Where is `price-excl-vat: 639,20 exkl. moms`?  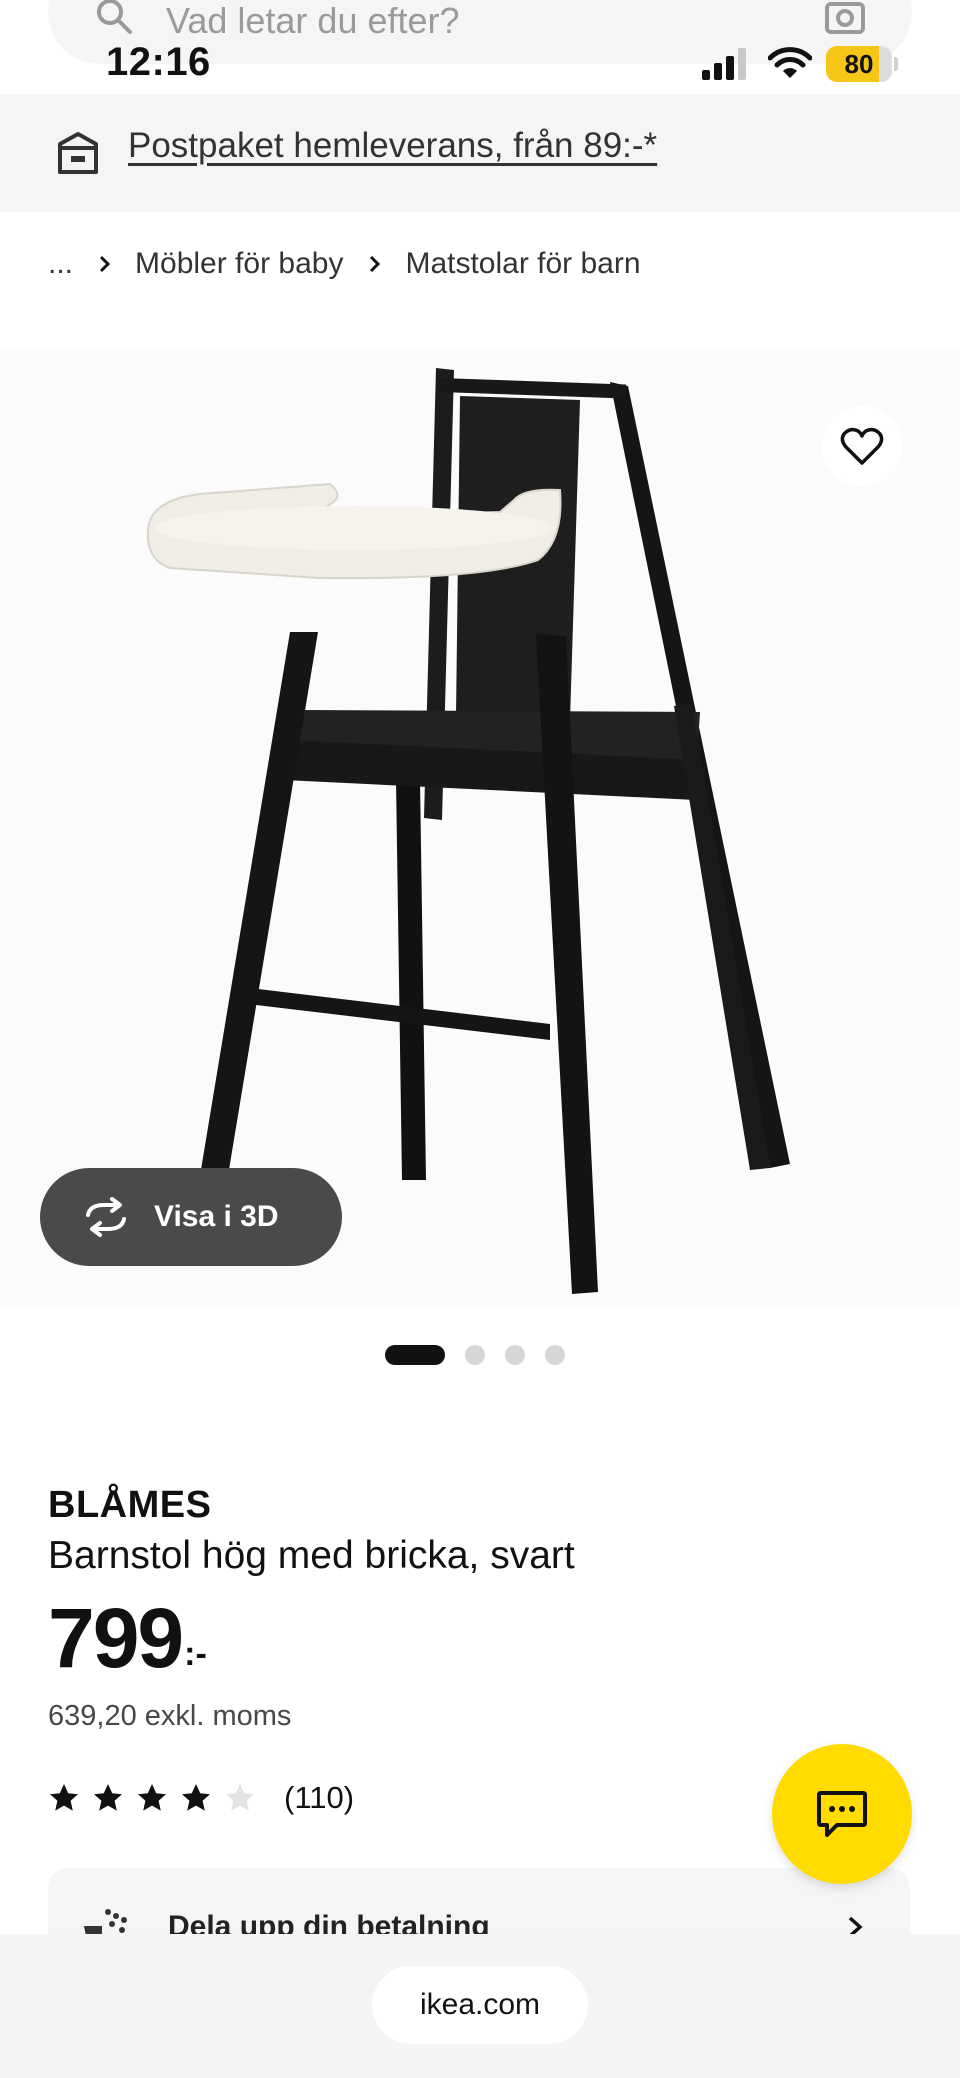
price-excl-vat: 639,20 exkl. moms is located at coordinates (170, 1716).